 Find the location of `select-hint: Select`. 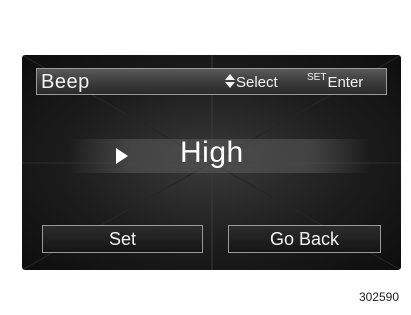

select-hint: Select is located at coordinates (251, 82).